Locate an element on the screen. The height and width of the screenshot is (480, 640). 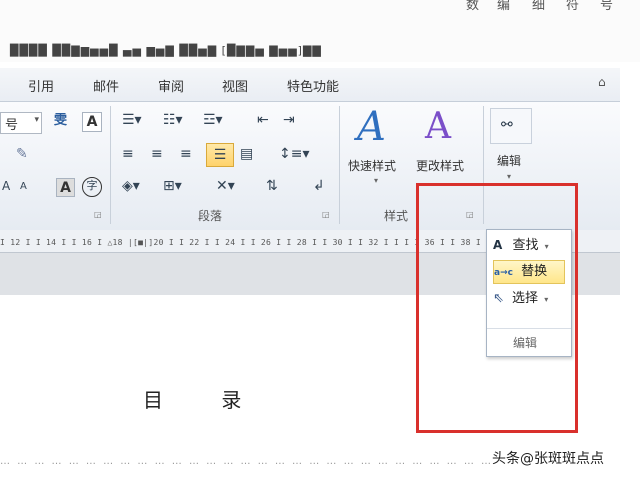
editing-button: ⚯ is located at coordinates (511, 126).